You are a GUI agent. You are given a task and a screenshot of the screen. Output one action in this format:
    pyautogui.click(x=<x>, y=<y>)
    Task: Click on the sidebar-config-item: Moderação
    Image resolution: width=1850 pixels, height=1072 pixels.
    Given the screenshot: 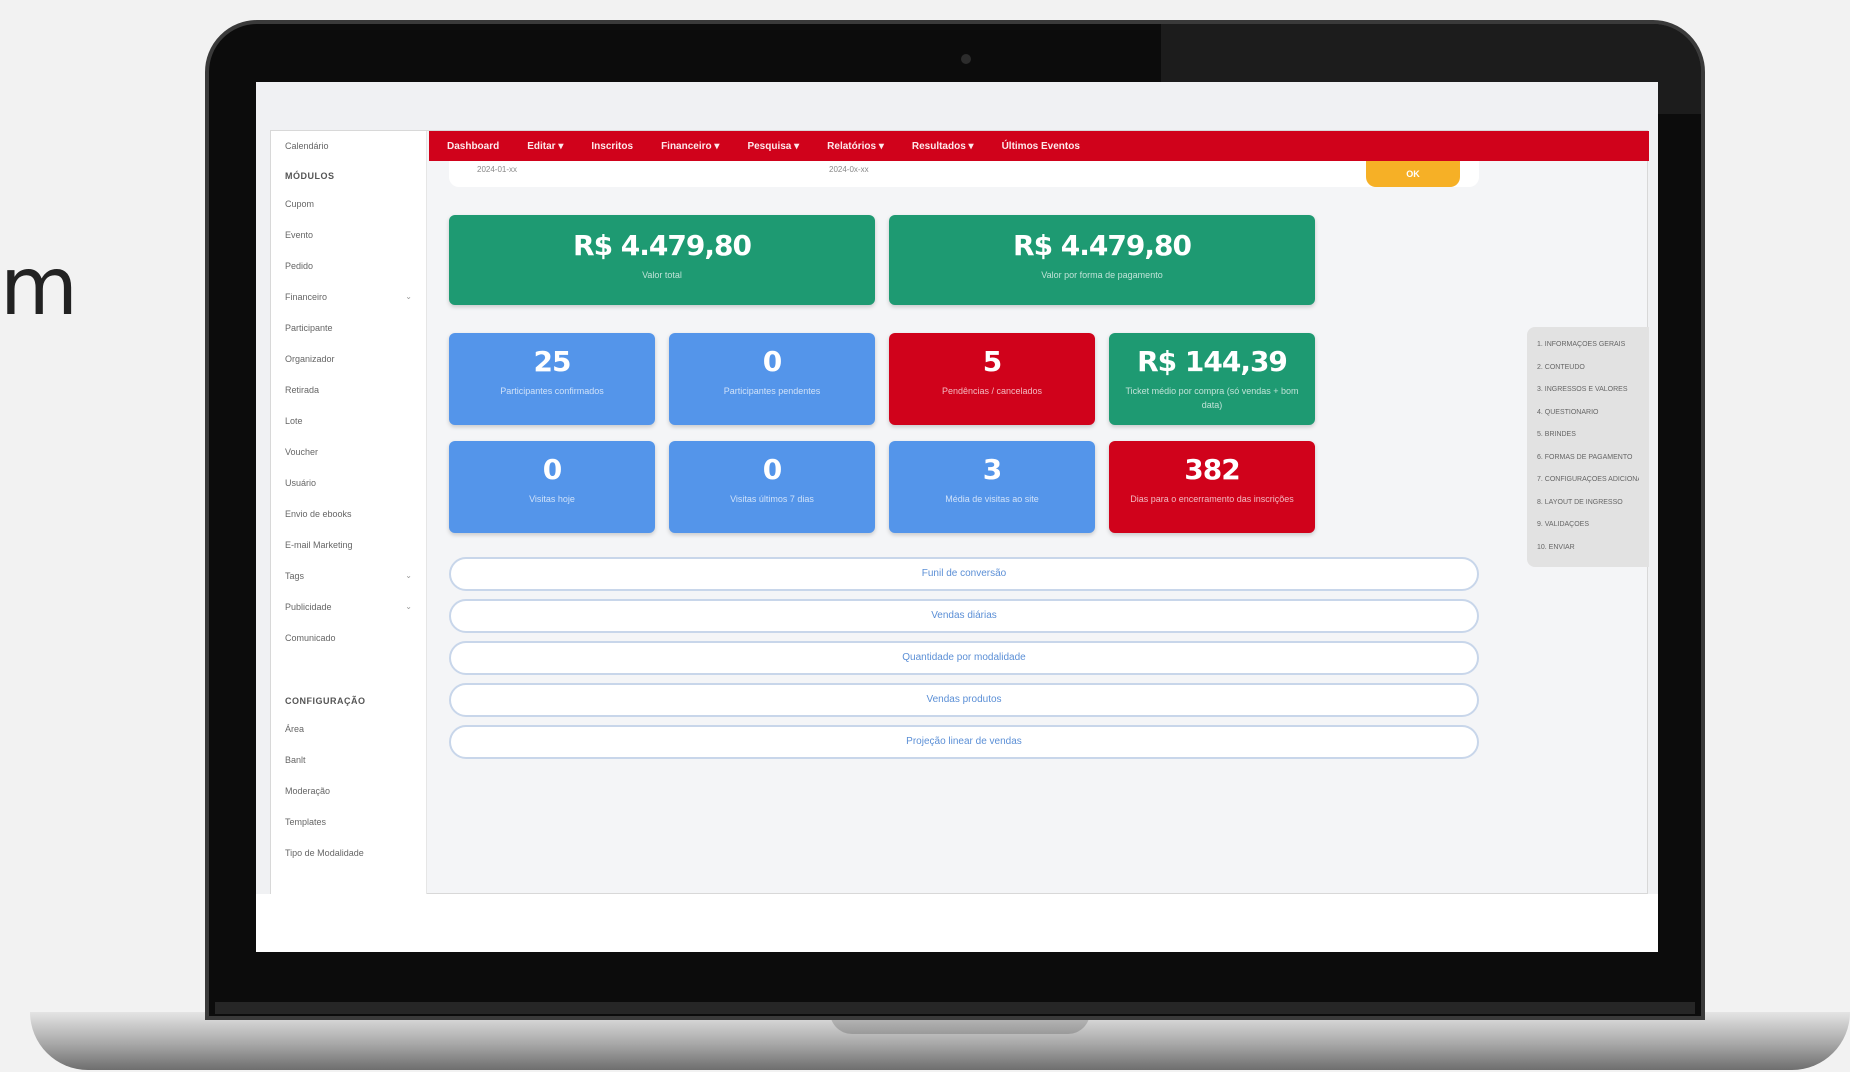 What is the action you would take?
    pyautogui.click(x=348, y=799)
    